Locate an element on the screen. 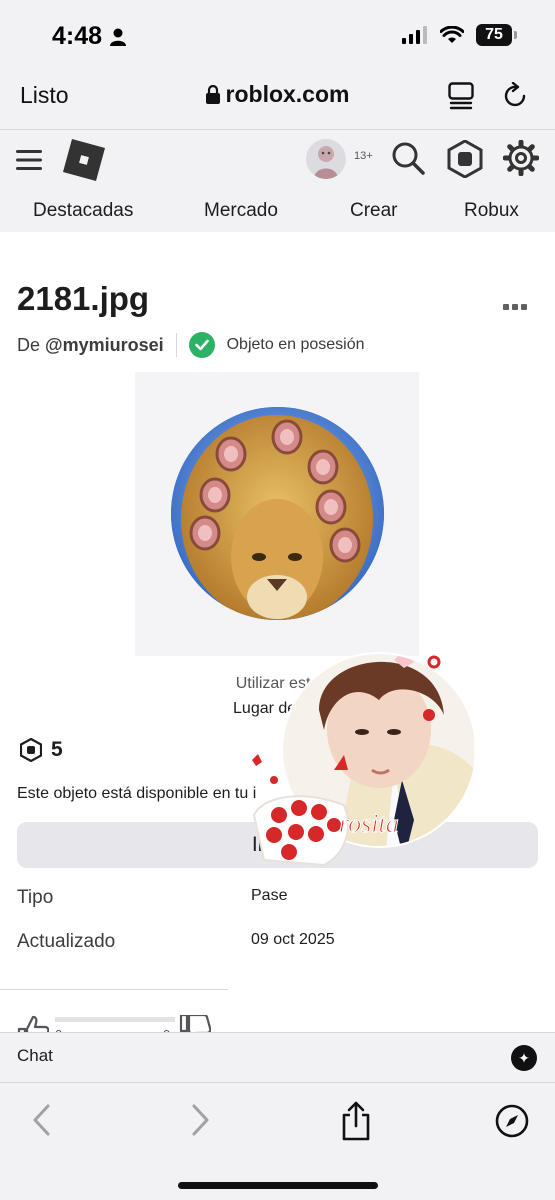 The width and height of the screenshot is (555, 1200). item-thumbnail is located at coordinates (277, 514).